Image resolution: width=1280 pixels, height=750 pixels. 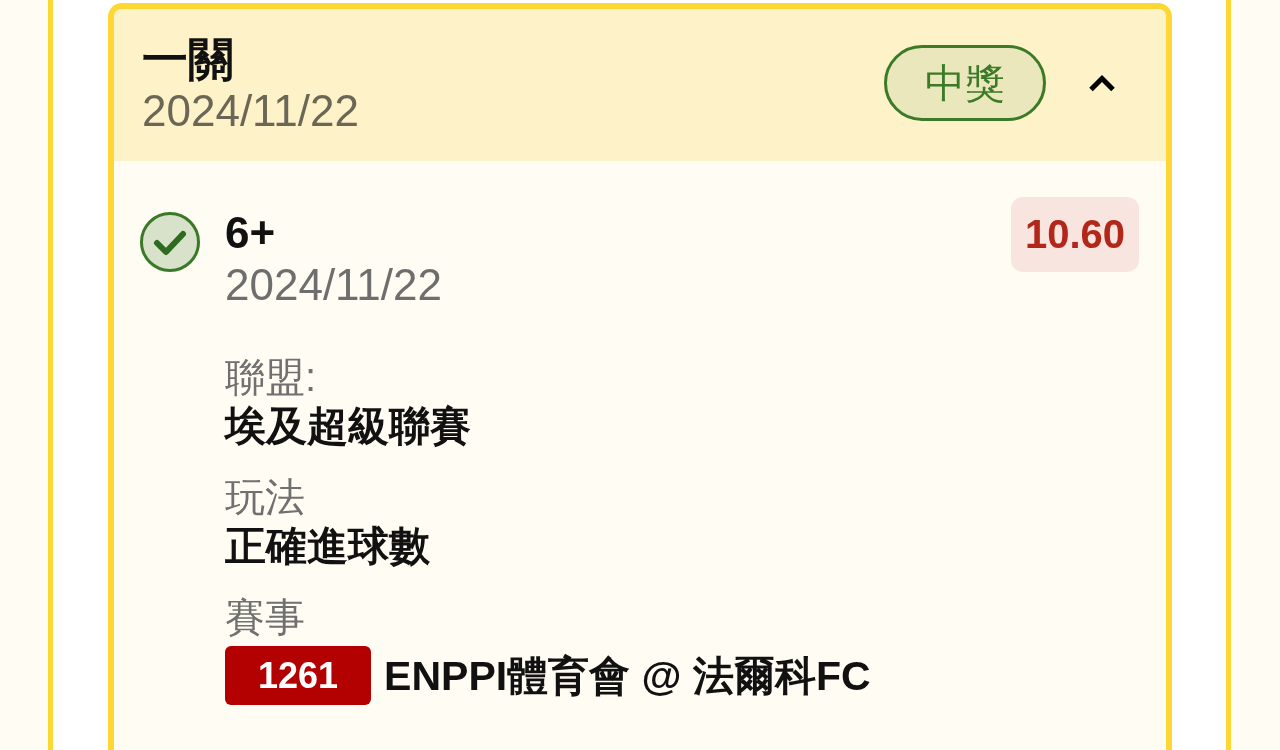 I want to click on match-teams: ENPPI體育會 @ 法爾科FC, so click(x=627, y=676).